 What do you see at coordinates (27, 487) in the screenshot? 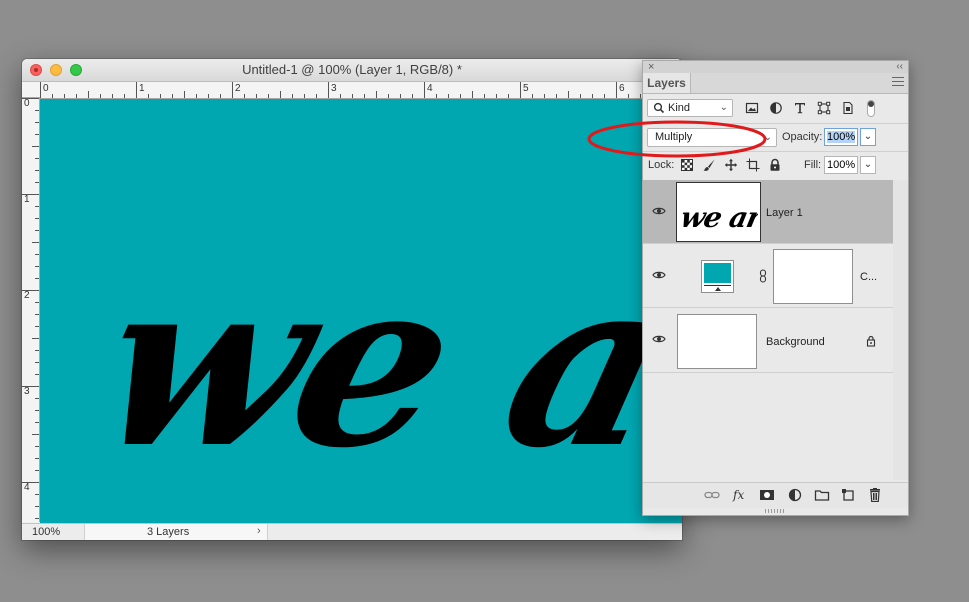
I see `ruler-v-label: 4` at bounding box center [27, 487].